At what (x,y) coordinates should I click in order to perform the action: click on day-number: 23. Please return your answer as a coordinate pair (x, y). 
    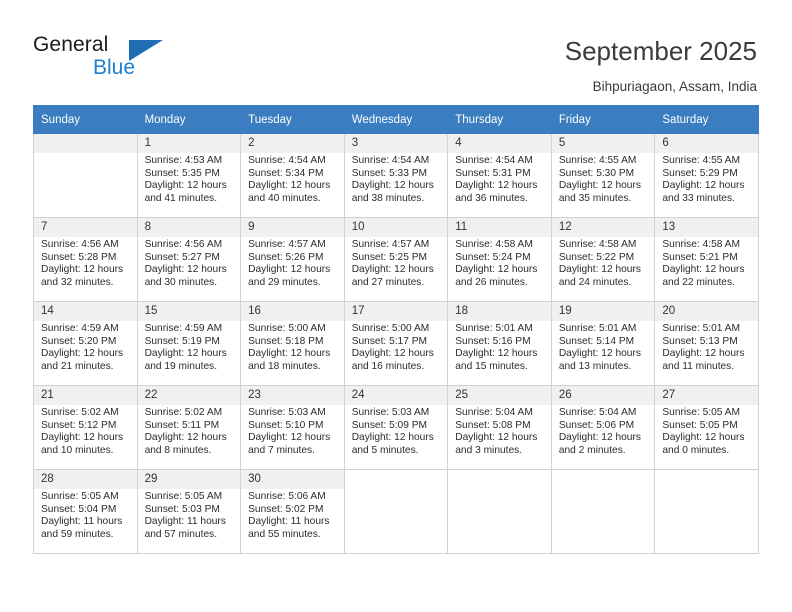
    Looking at the image, I should click on (292, 395).